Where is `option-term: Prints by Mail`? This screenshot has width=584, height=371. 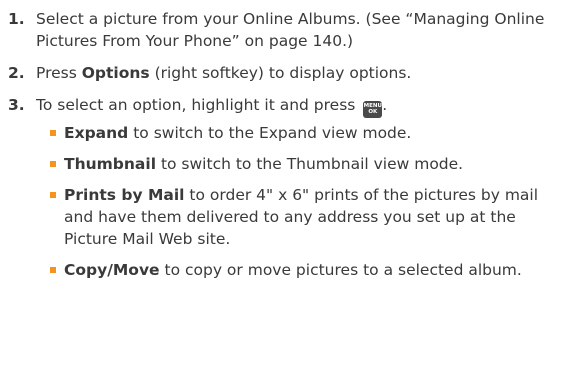 option-term: Prints by Mail is located at coordinates (124, 195).